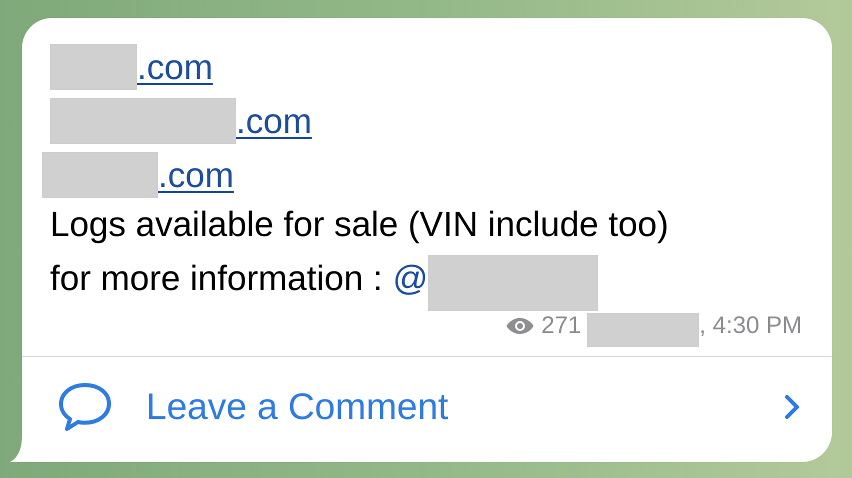  What do you see at coordinates (410, 279) in the screenshot?
I see `mention-link: @` at bounding box center [410, 279].